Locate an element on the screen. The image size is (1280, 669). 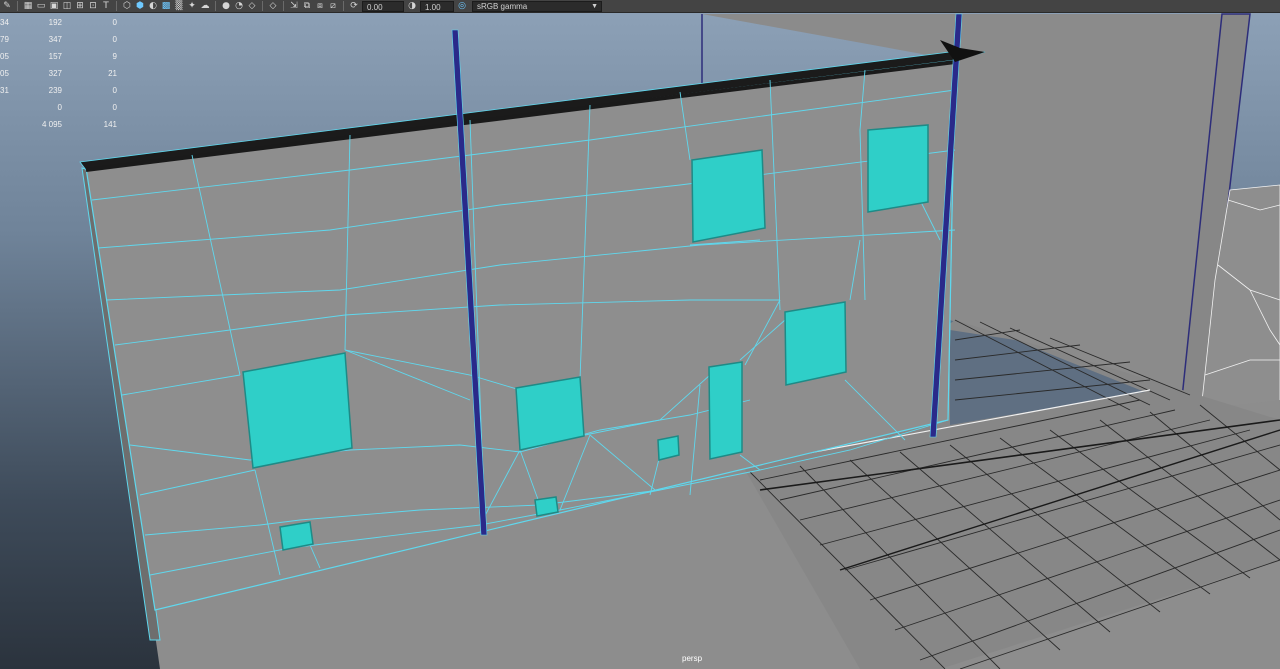
view-transform-dropdown: sRGB gamma ▼ is located at coordinates (537, 6).